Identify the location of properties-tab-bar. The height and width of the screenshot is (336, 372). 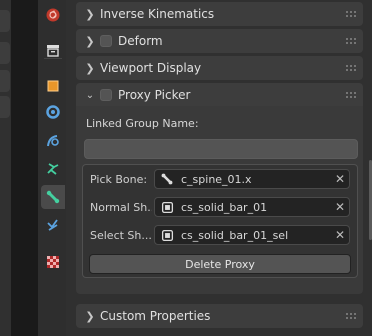
(52, 168).